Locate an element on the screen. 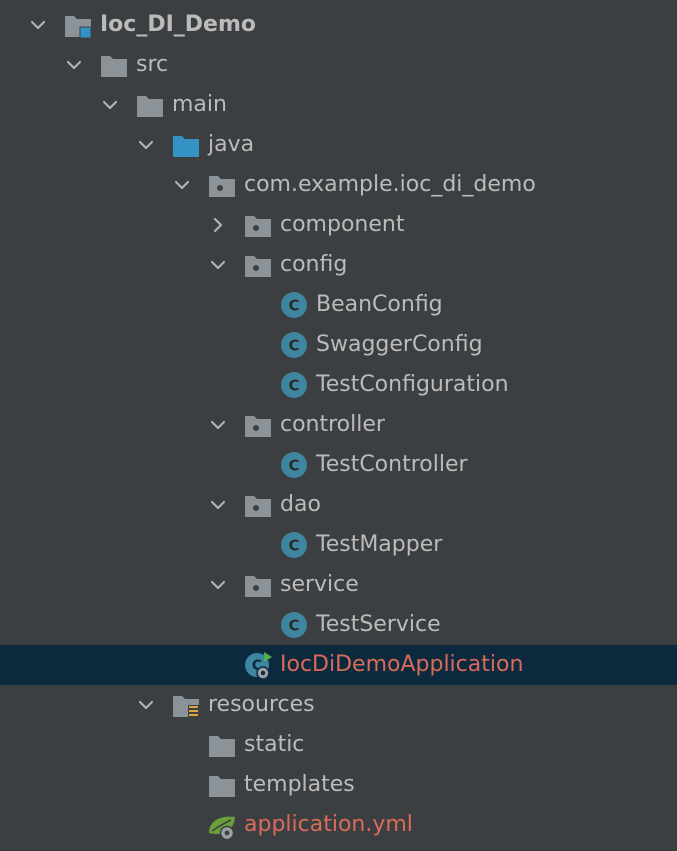  tree-item-test-mapper: C TestMapper is located at coordinates (338, 545).